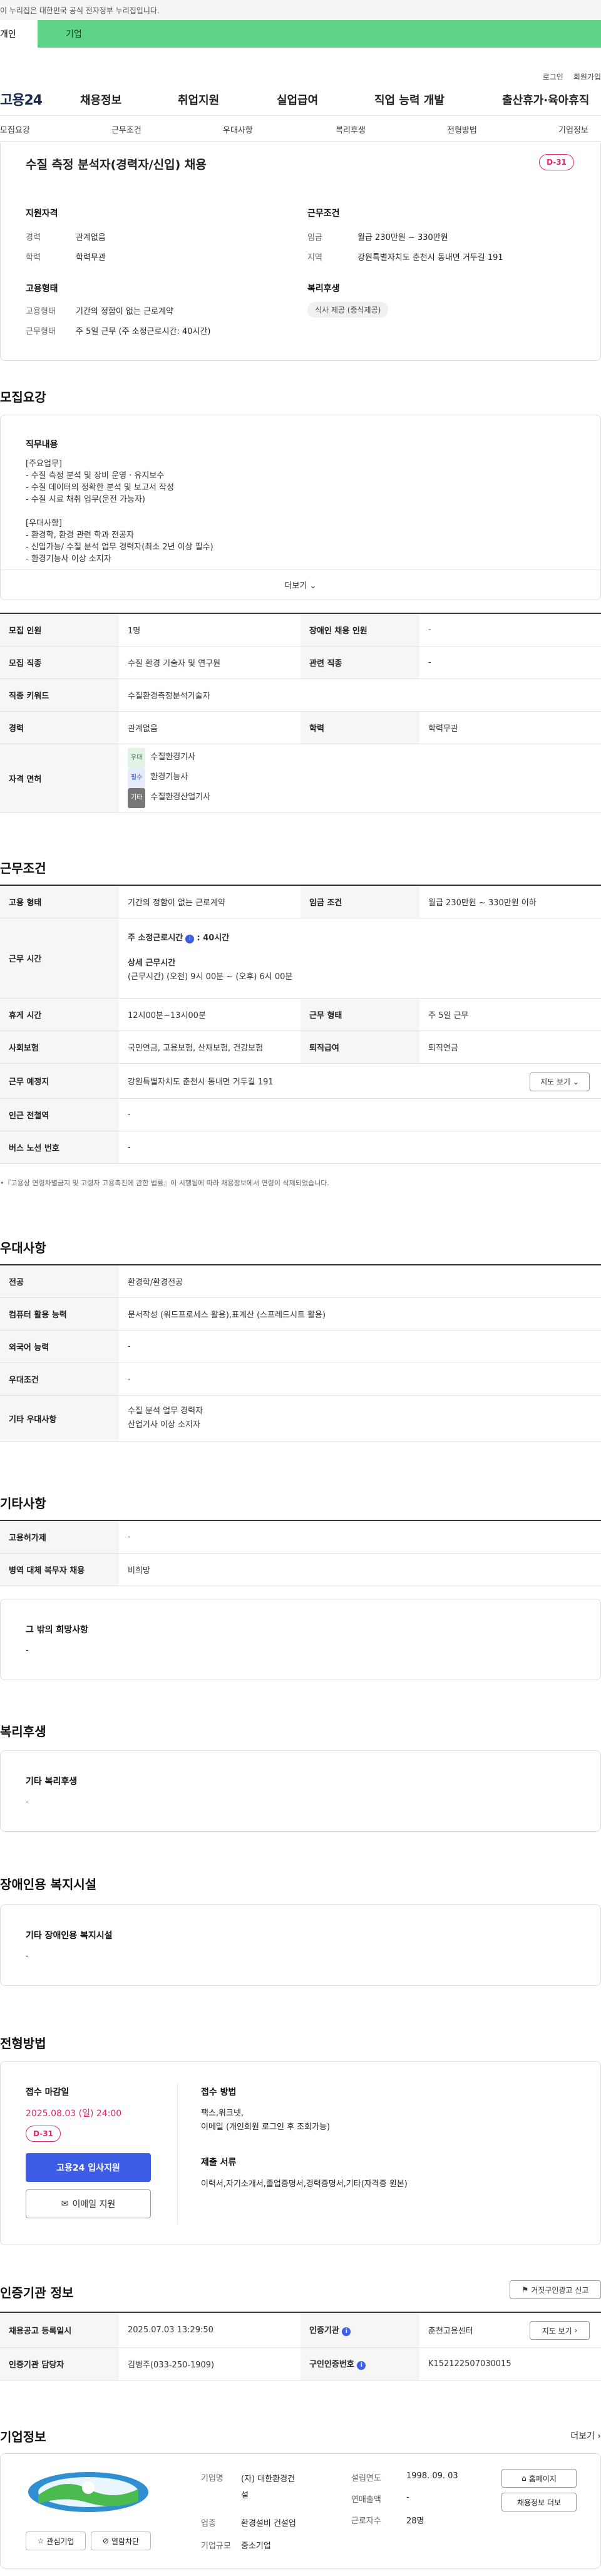 The height and width of the screenshot is (2576, 601). Describe the element at coordinates (60, 662) in the screenshot. I see `job-label: 모집 직종` at that location.